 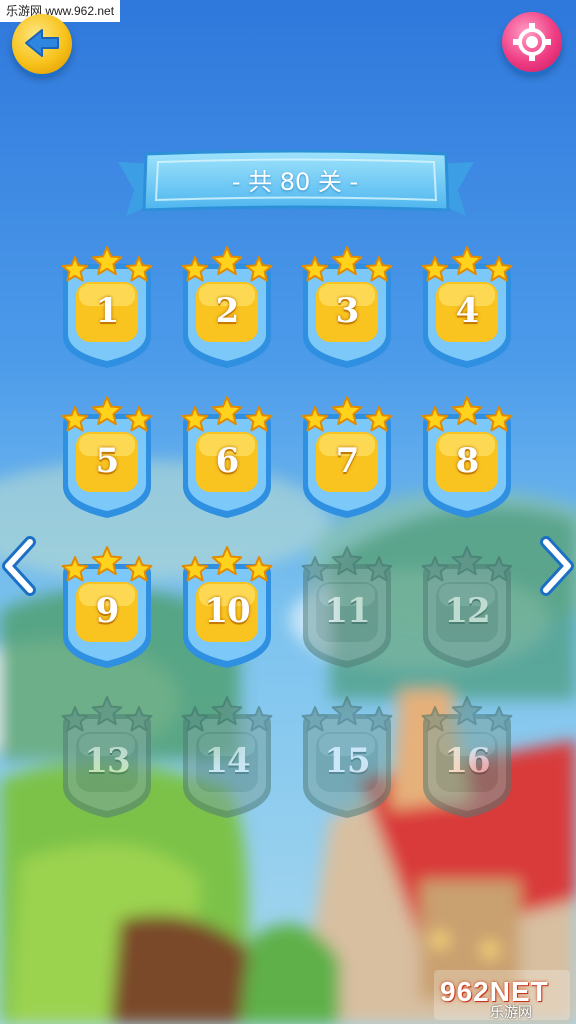 I want to click on level-number: 11, so click(x=347, y=611).